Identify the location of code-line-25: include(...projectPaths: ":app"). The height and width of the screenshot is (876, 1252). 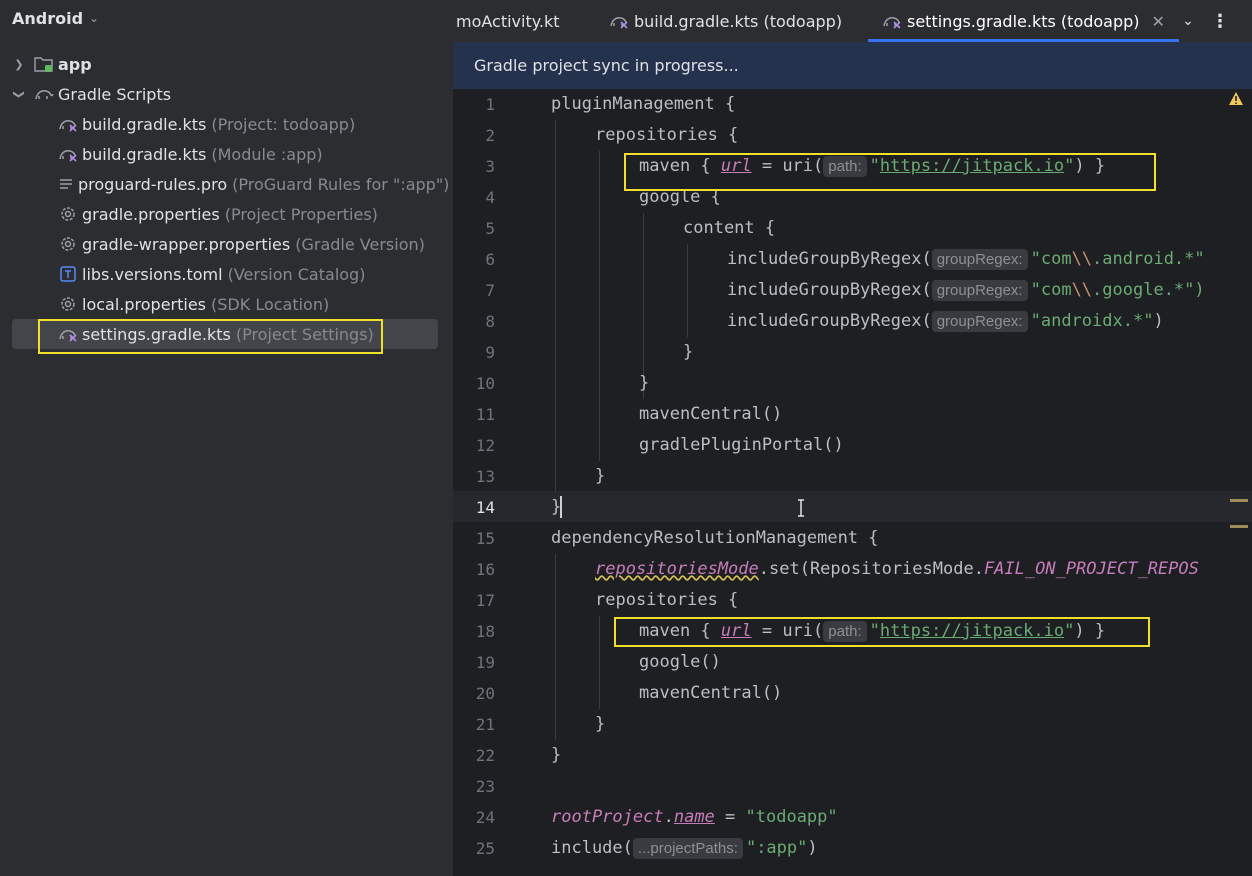
(684, 848).